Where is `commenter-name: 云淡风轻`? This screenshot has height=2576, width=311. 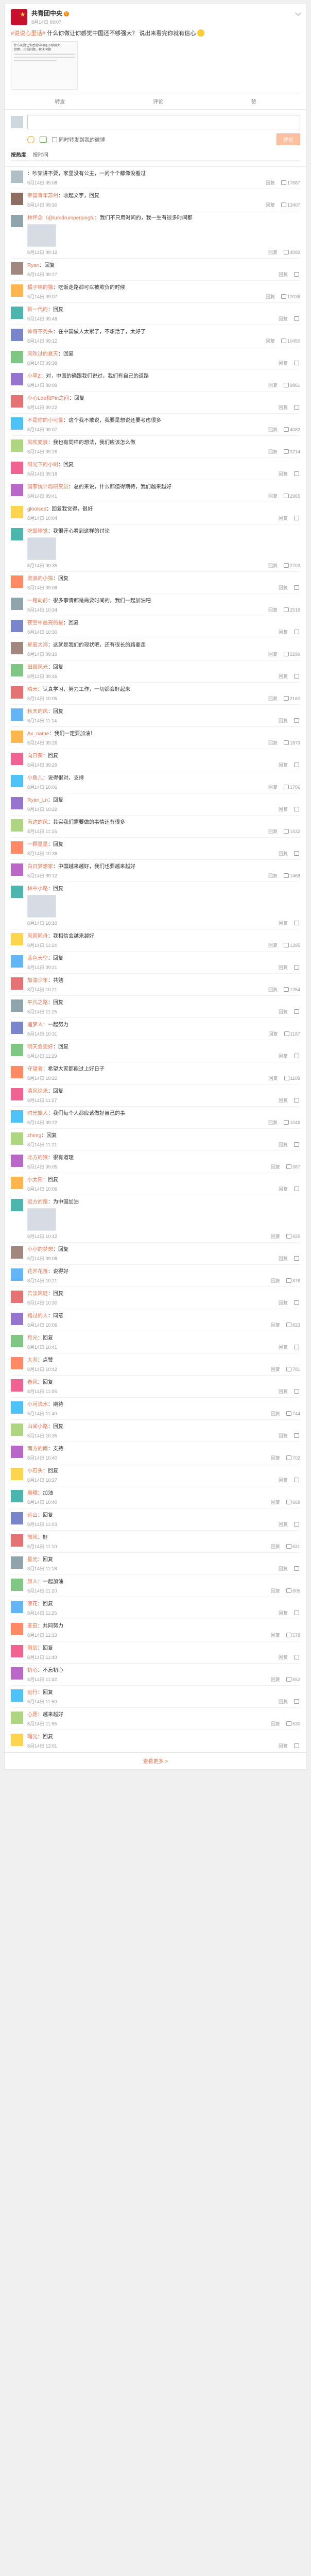
commenter-name: 云淡风轻 is located at coordinates (37, 1294).